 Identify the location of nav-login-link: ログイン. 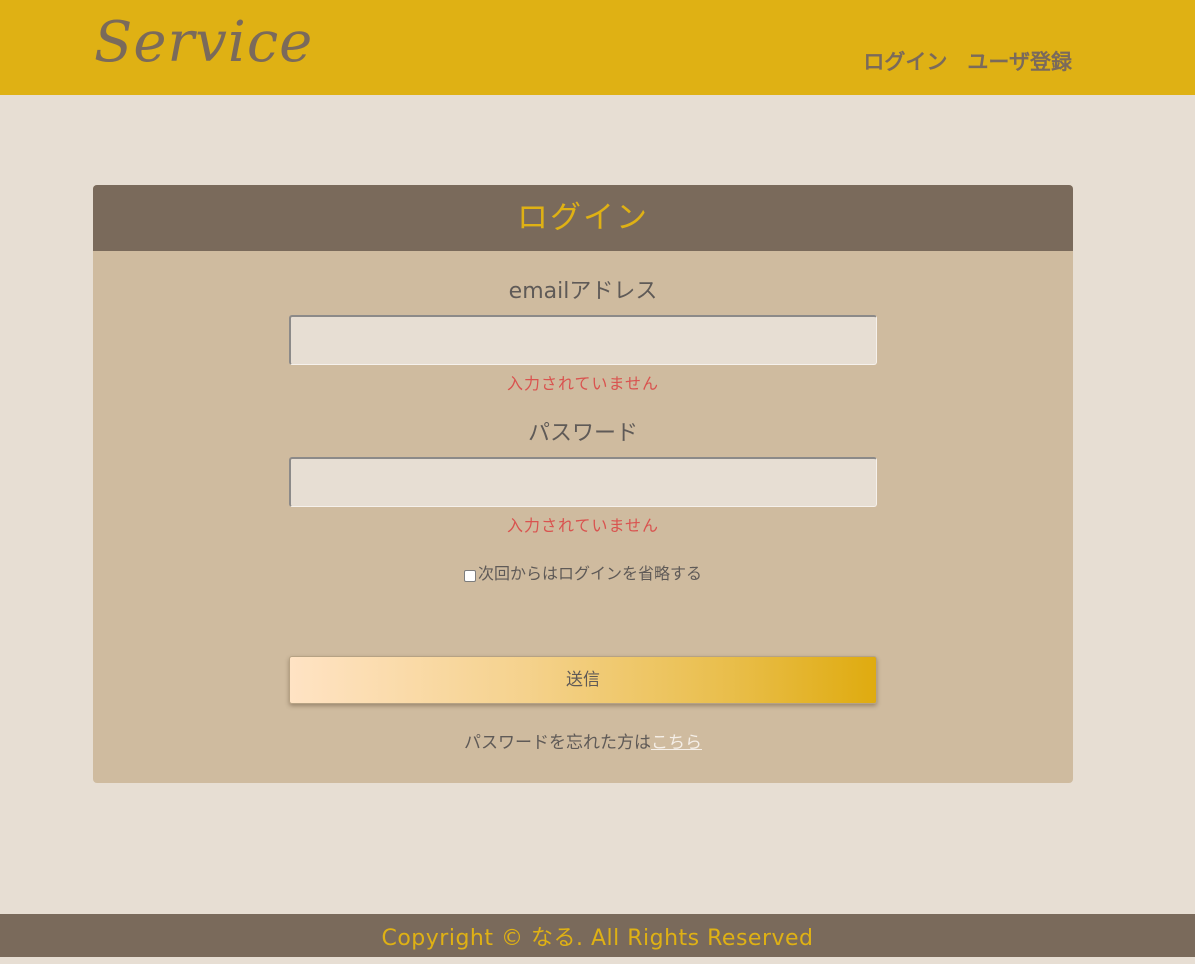
(905, 62).